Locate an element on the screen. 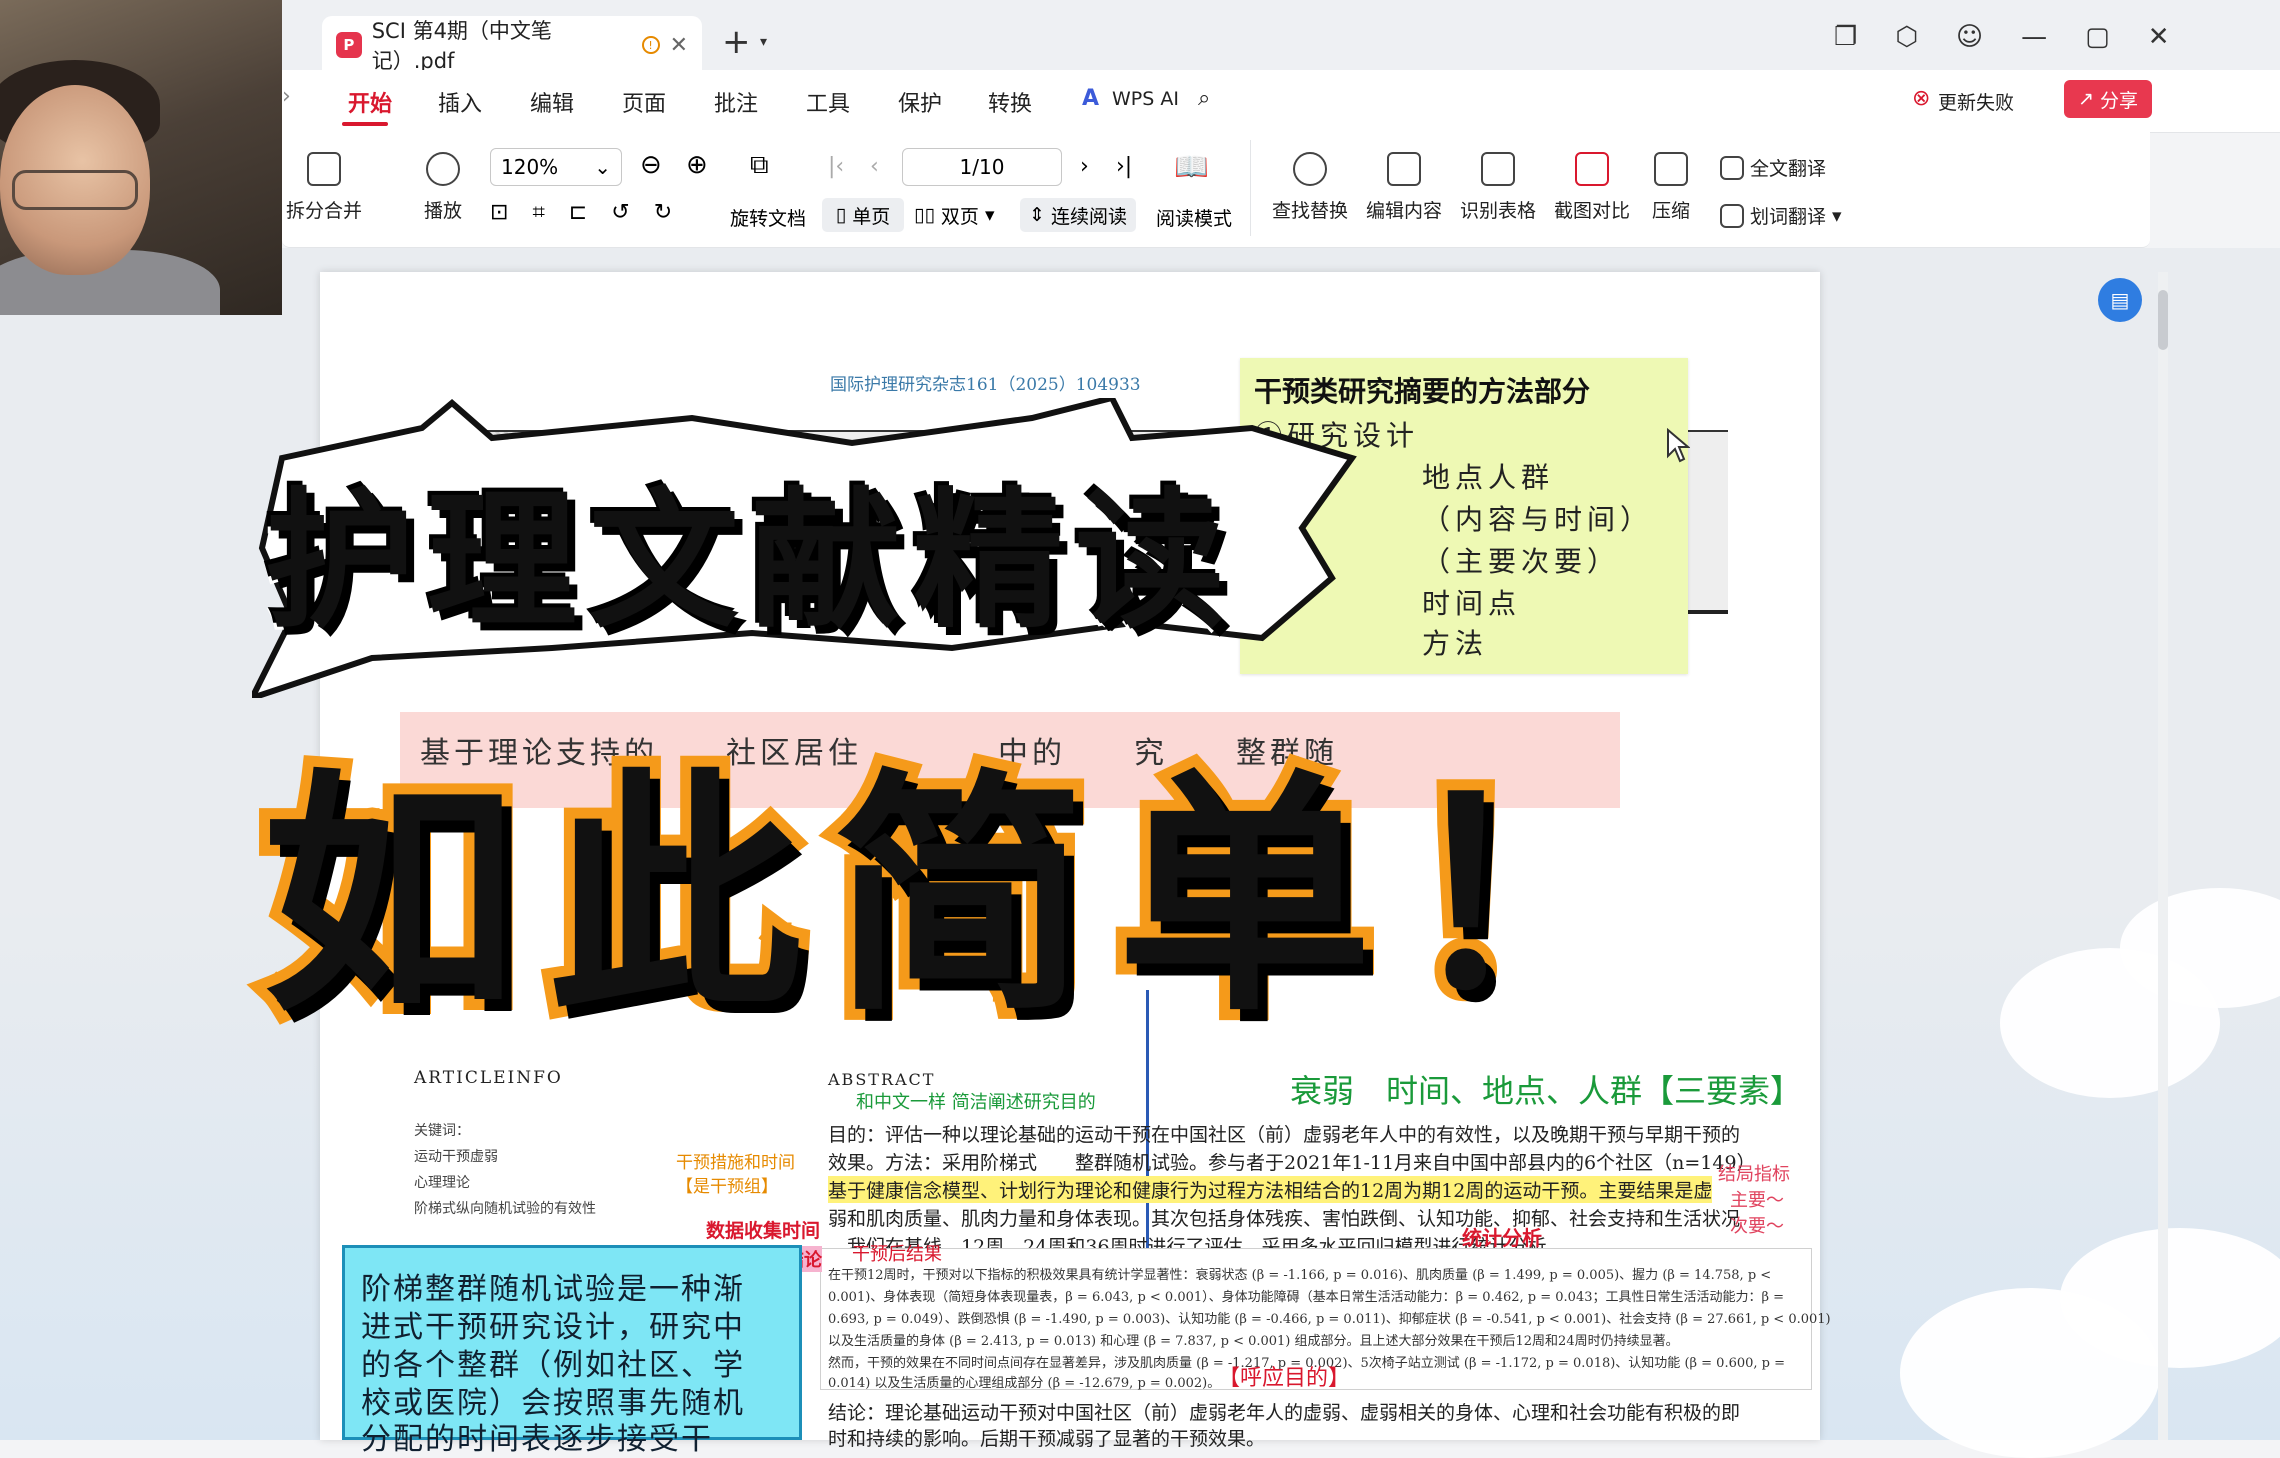 This screenshot has height=1458, width=2280. handwritten-note: 【是干预组】 is located at coordinates (727, 1187).